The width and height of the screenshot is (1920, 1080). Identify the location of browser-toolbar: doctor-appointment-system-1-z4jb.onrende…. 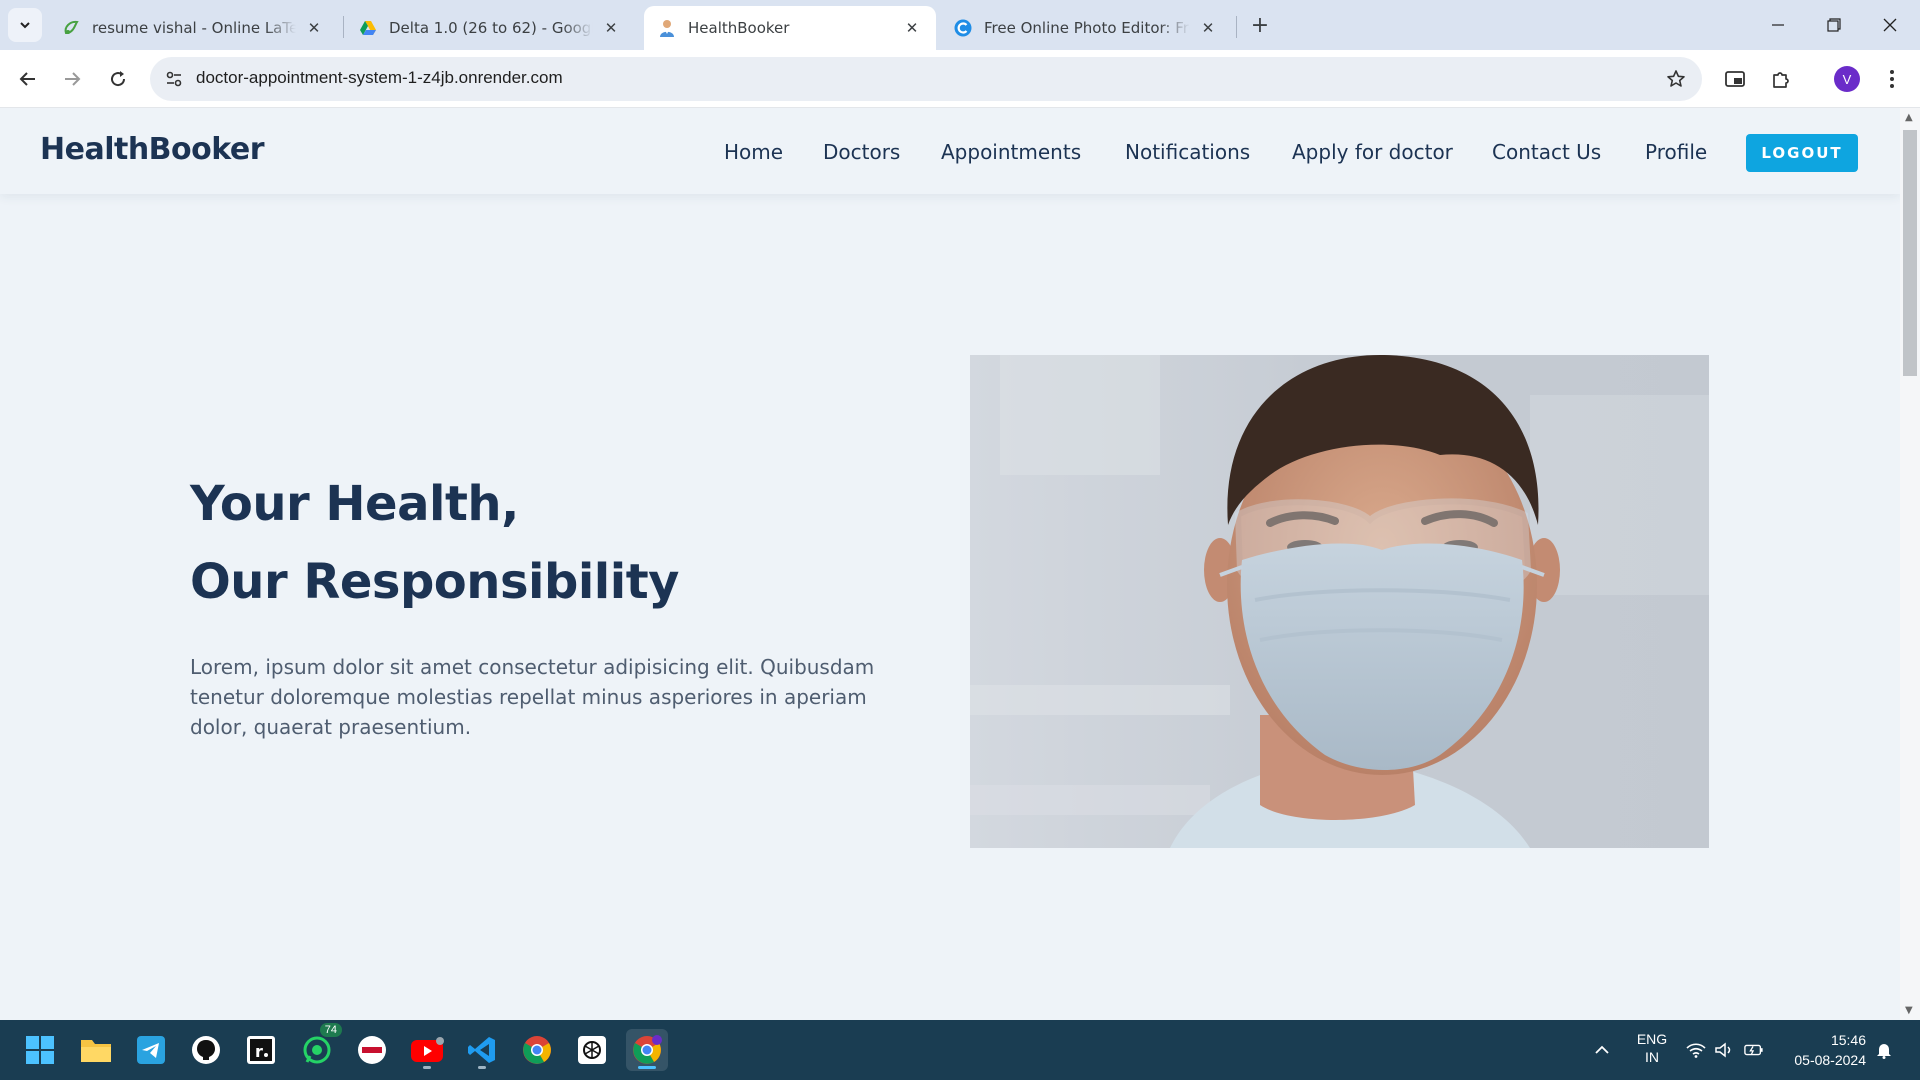
(960, 79).